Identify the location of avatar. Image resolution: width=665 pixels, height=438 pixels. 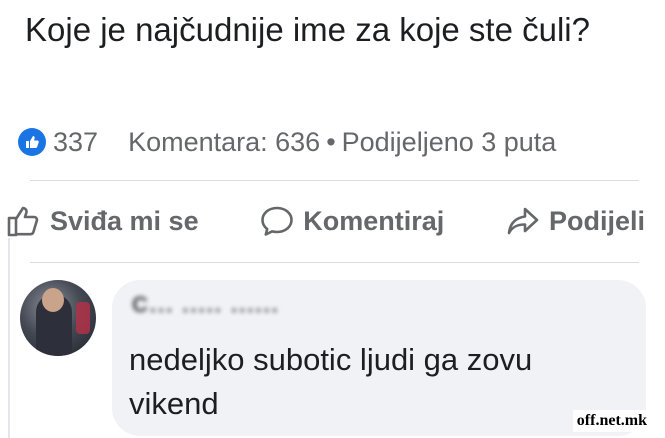
(58, 318).